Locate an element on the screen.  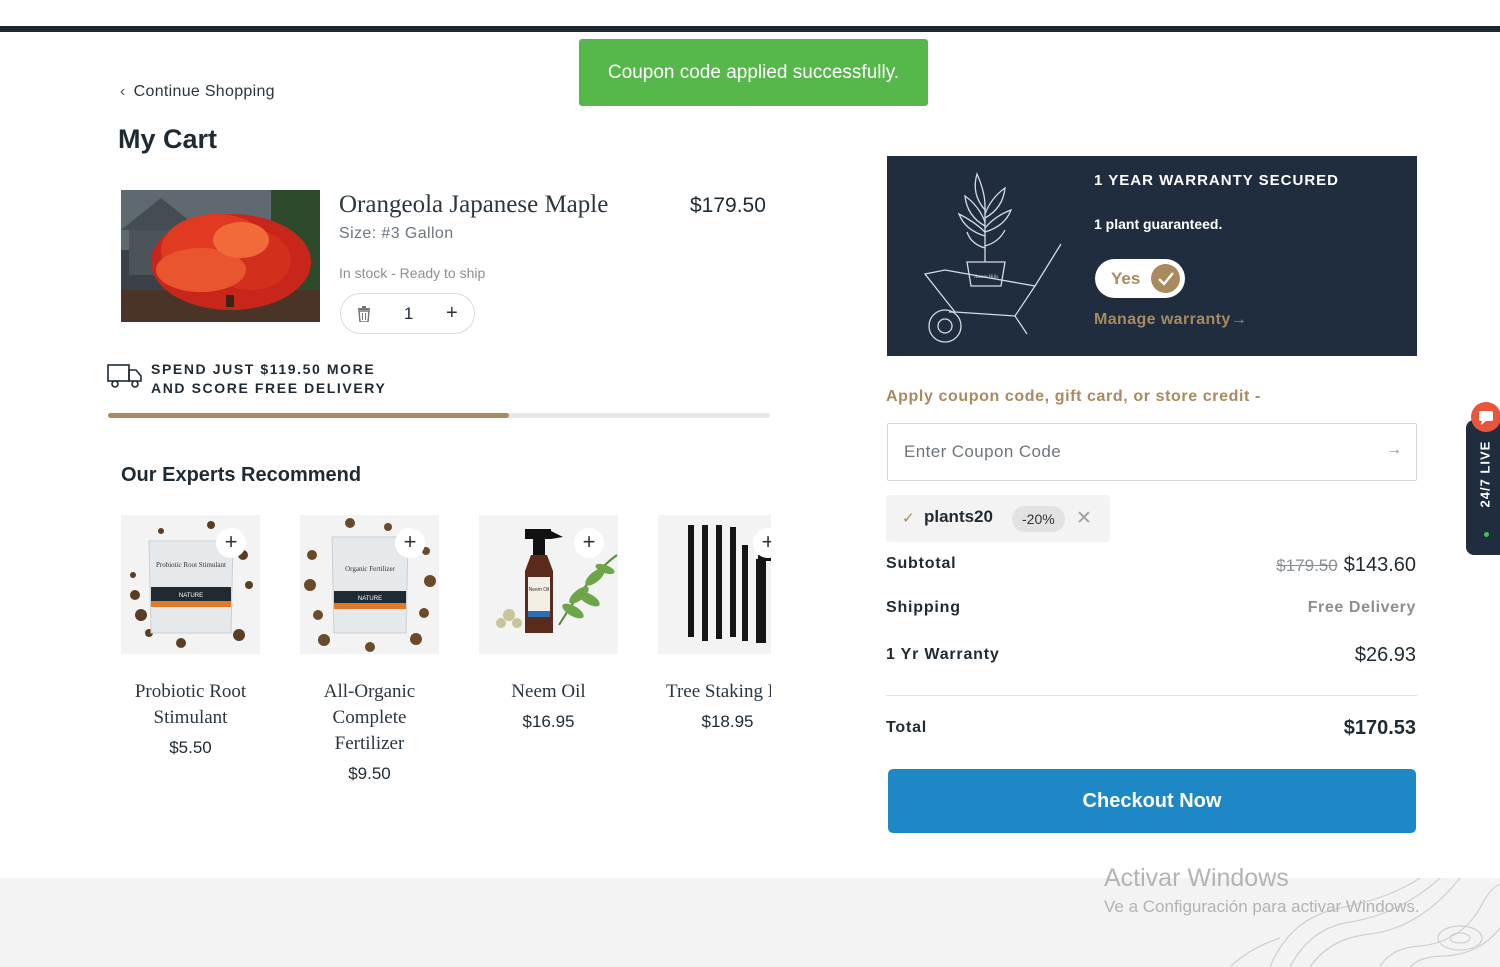
free-delivery-line-1: SPEND JUST $119.50 MORE is located at coordinates (263, 369).